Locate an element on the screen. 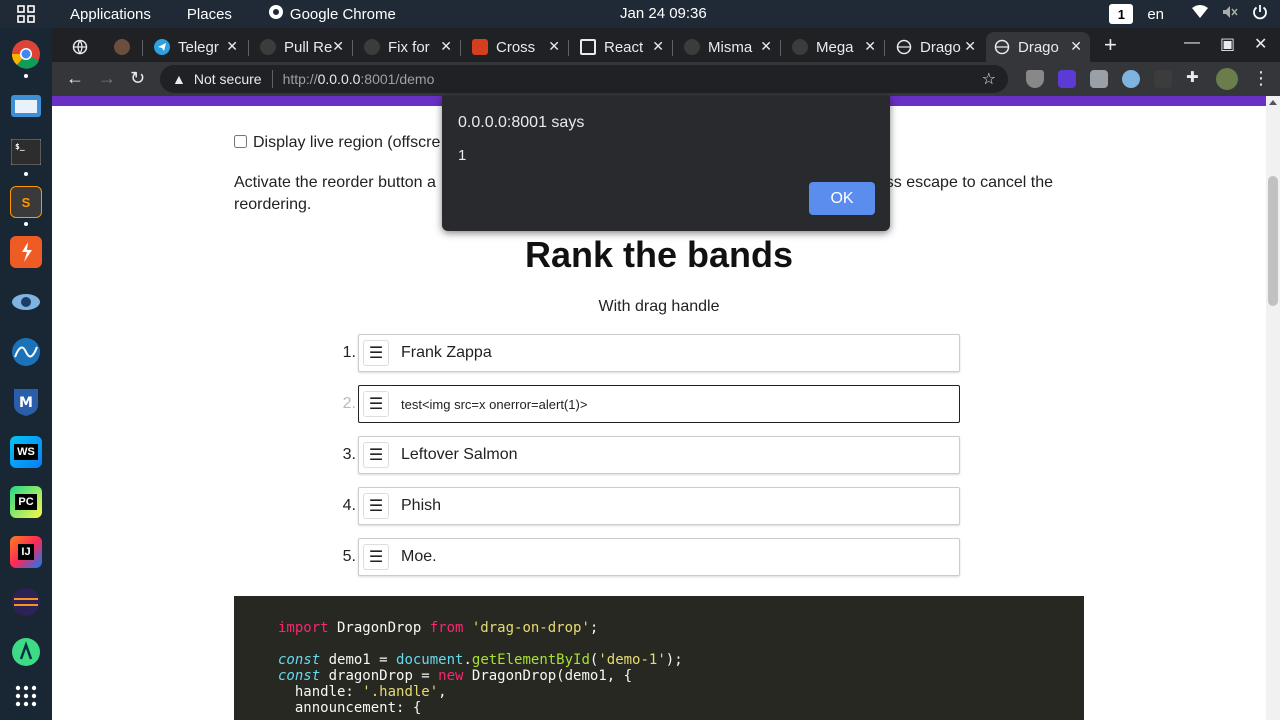 This screenshot has width=1280, height=720. dock-intellij-icon: IJ is located at coordinates (26, 552).